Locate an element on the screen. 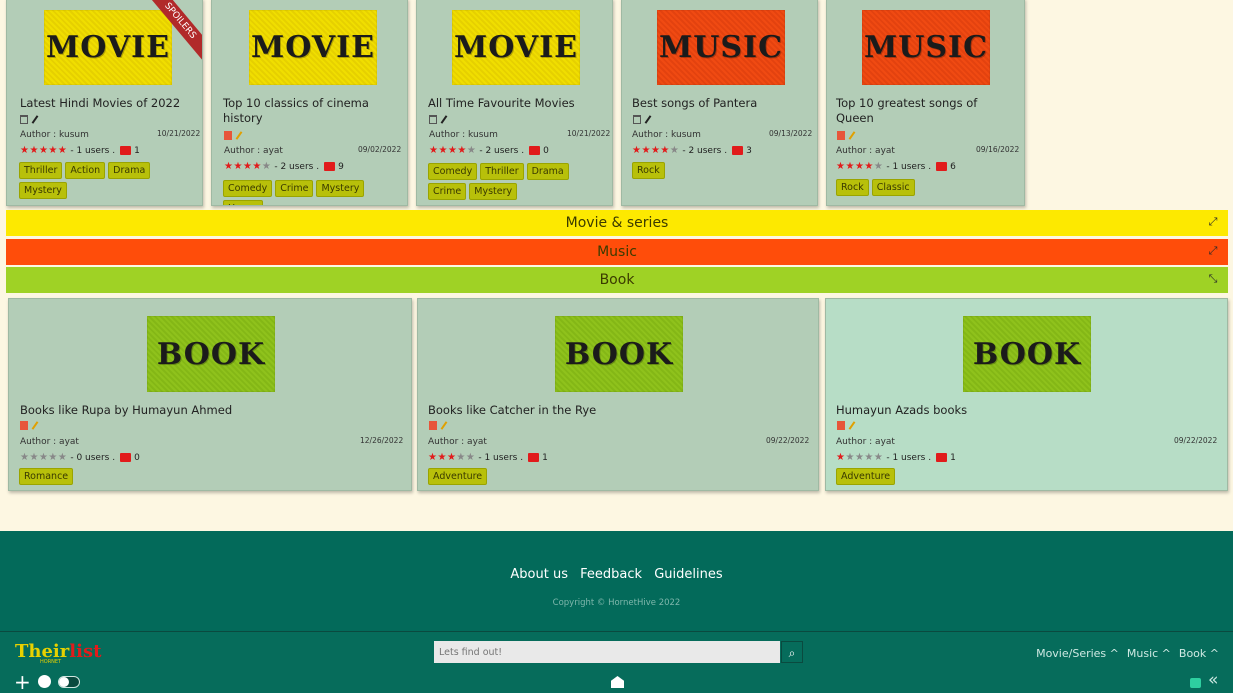  home-icon is located at coordinates (617, 682).